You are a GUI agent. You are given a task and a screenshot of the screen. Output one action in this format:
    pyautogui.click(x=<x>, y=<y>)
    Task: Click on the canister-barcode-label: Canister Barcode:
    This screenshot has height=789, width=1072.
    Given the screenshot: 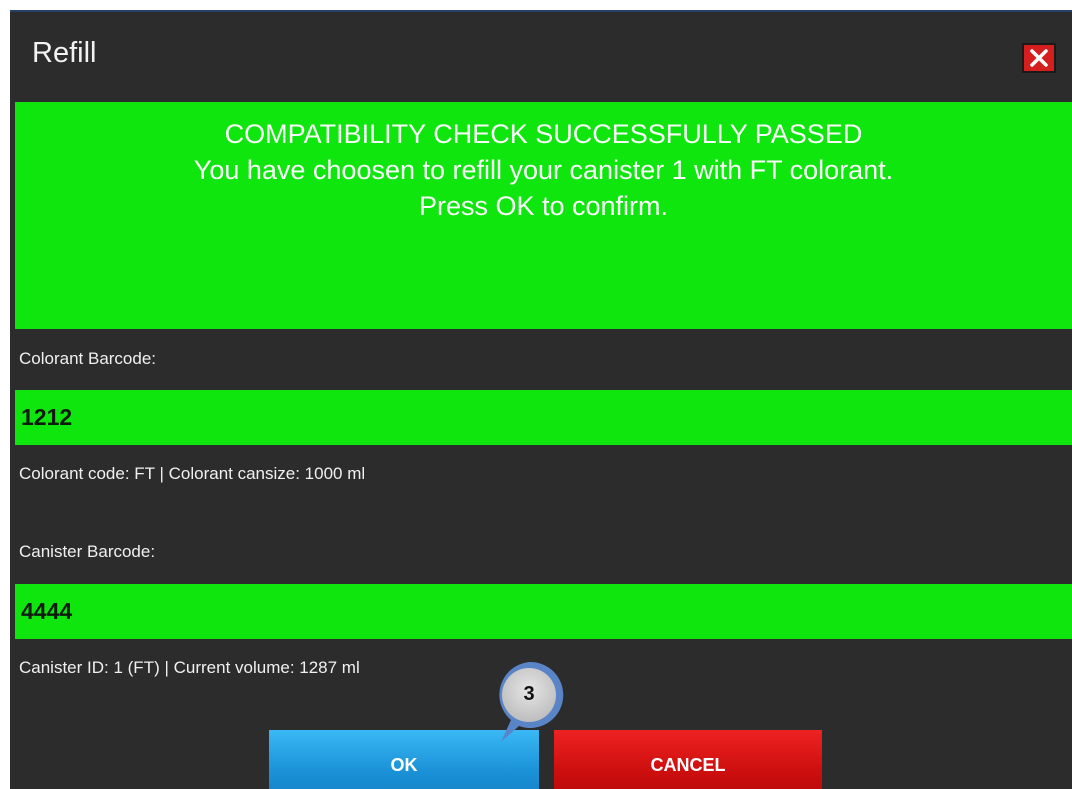 What is the action you would take?
    pyautogui.click(x=87, y=551)
    